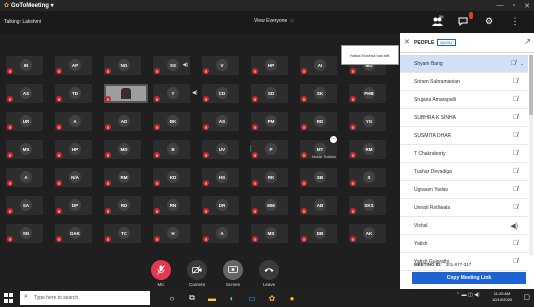  I want to click on chrome-icon: ●, so click(292, 298).